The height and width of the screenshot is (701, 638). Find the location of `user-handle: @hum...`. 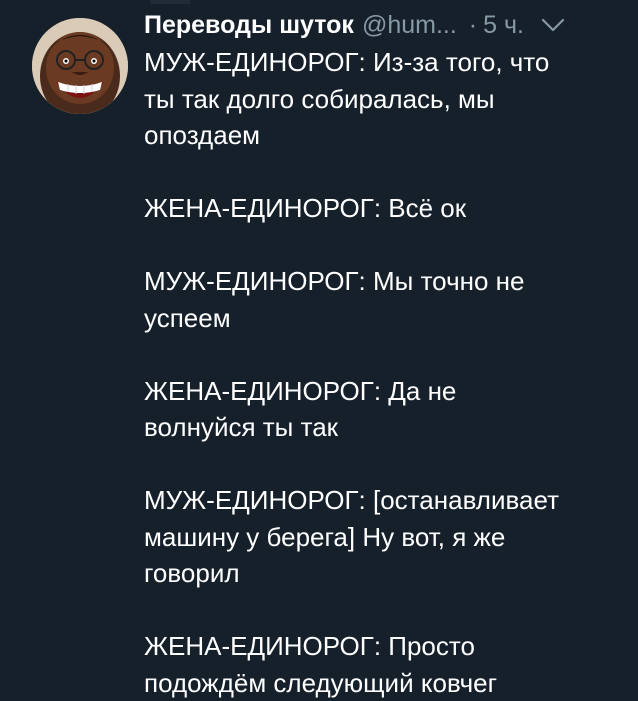

user-handle: @hum... is located at coordinates (409, 25).